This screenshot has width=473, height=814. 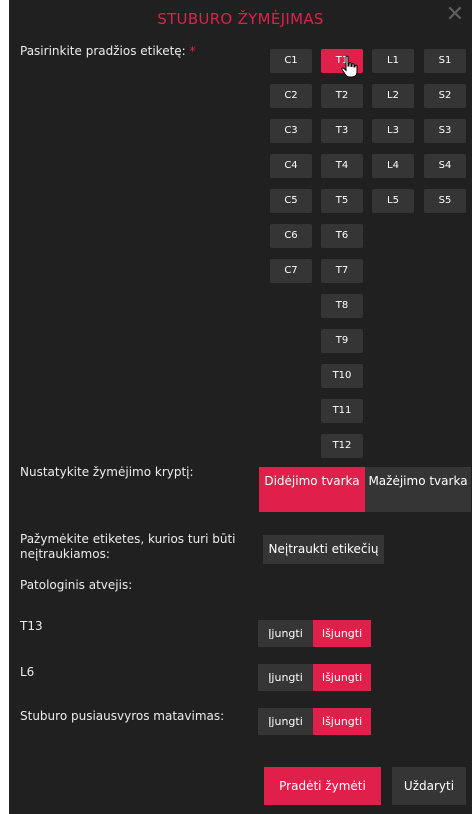 I want to click on l6-off-button: Išjungti, so click(x=342, y=677).